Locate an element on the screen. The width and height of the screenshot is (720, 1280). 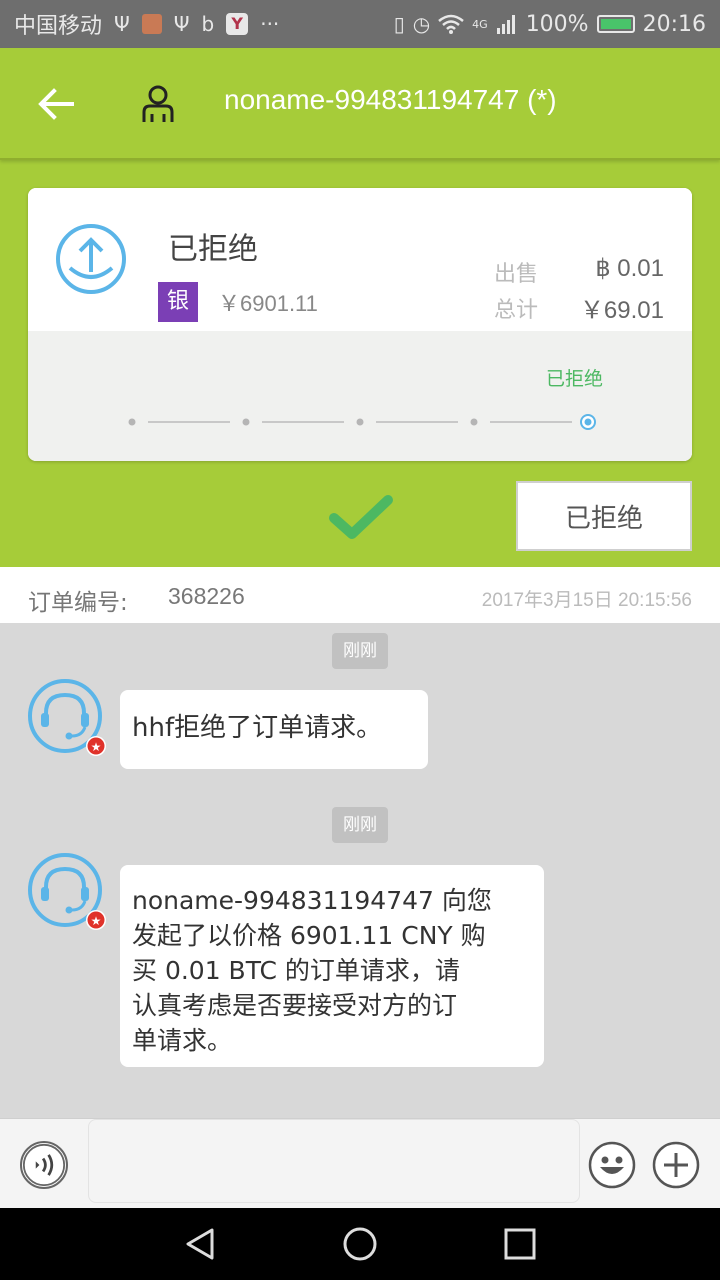
alarm-icon: ◷ is located at coordinates (421, 24).